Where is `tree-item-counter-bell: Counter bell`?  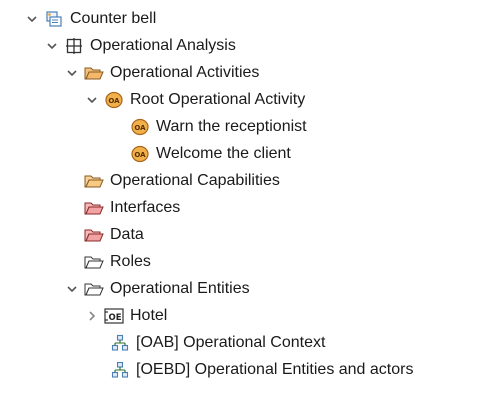 tree-item-counter-bell: Counter bell is located at coordinates (90, 19).